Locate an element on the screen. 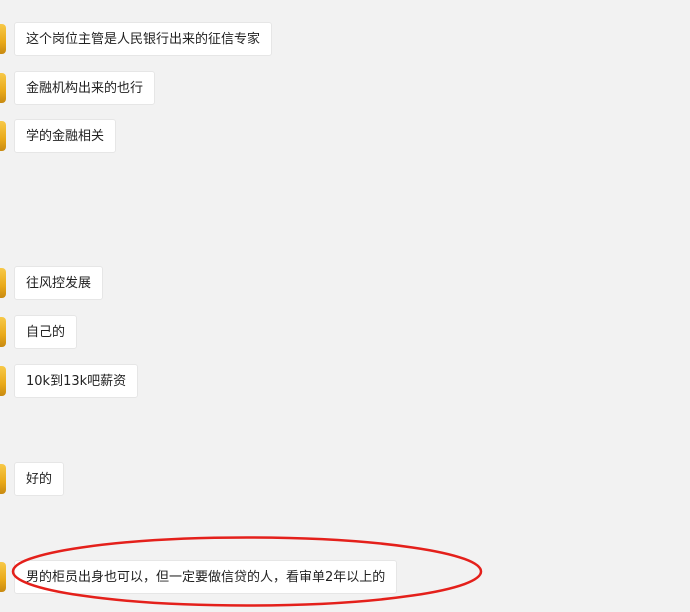 This screenshot has height=612, width=690. message-bubble: 10k到13k吧薪资 is located at coordinates (76, 381).